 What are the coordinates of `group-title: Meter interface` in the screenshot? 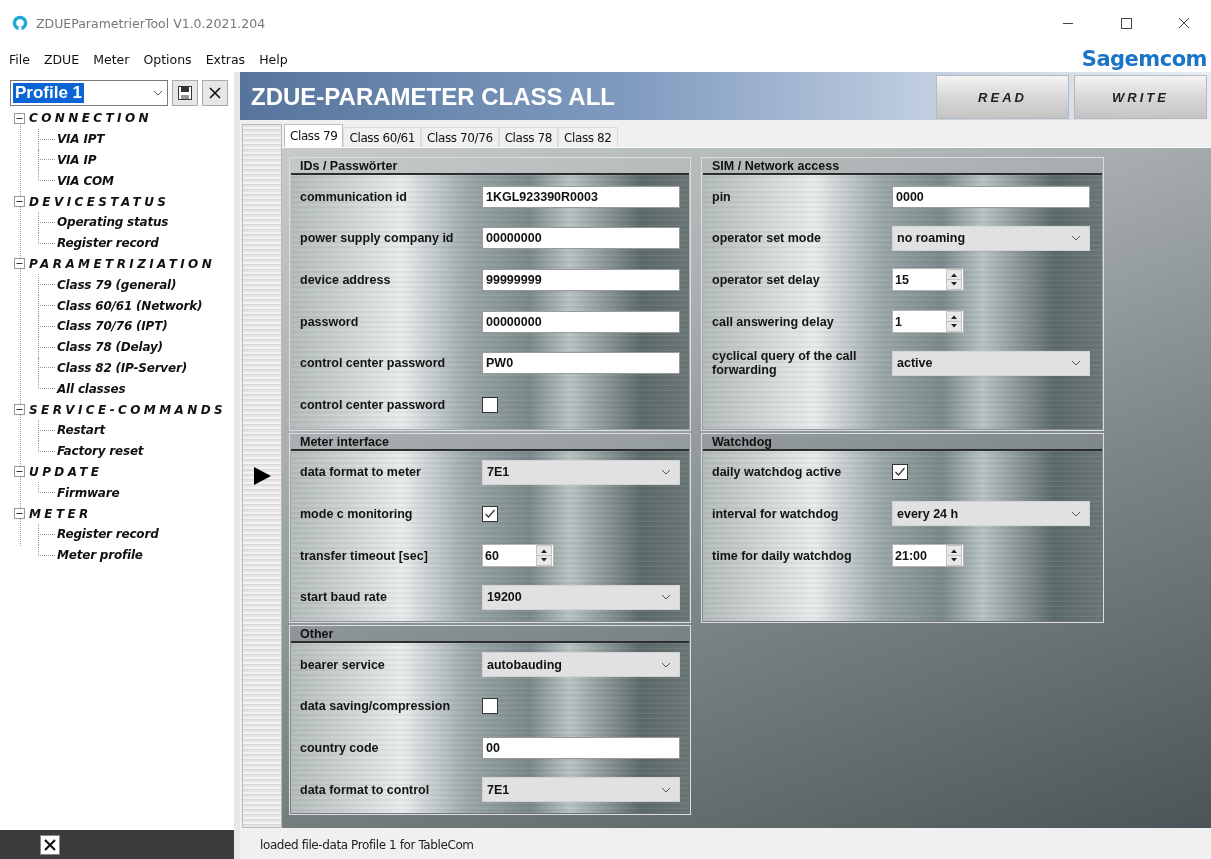 It's located at (490, 442).